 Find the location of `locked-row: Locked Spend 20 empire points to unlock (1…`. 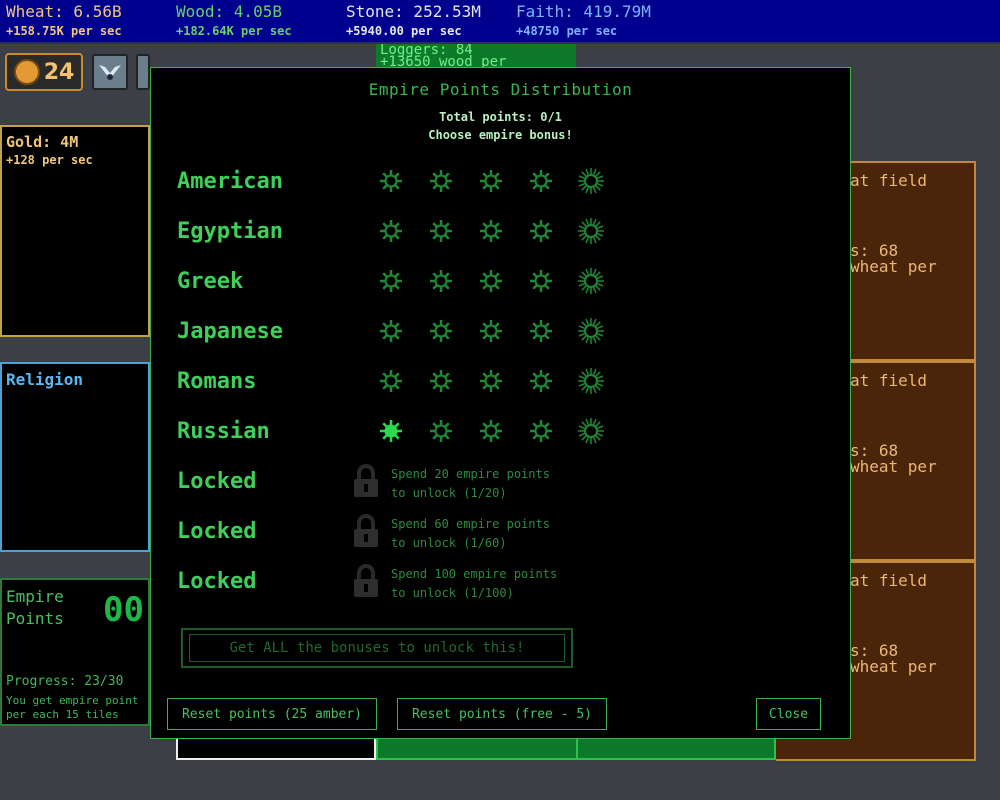

locked-row: Locked Spend 20 empire points to unlock (1… is located at coordinates (497, 481).